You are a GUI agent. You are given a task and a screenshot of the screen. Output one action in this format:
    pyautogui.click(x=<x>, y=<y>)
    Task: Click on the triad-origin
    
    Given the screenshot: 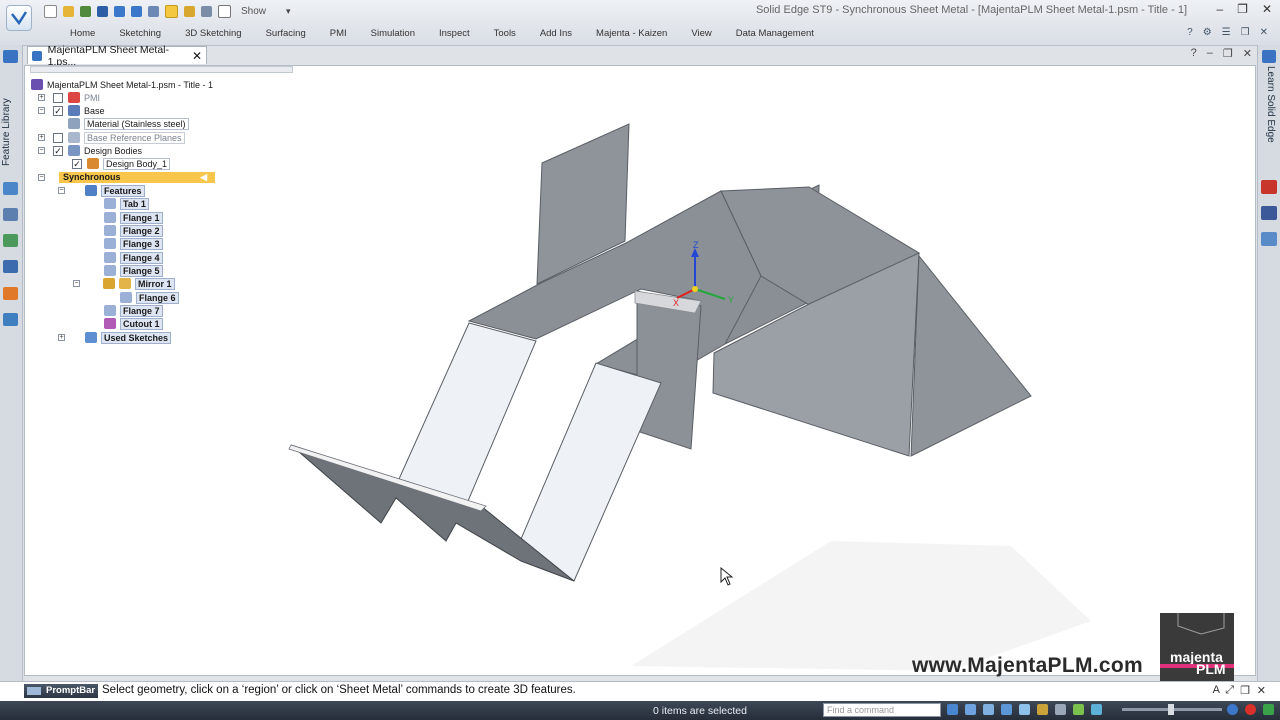 What is the action you would take?
    pyautogui.click(x=695, y=289)
    